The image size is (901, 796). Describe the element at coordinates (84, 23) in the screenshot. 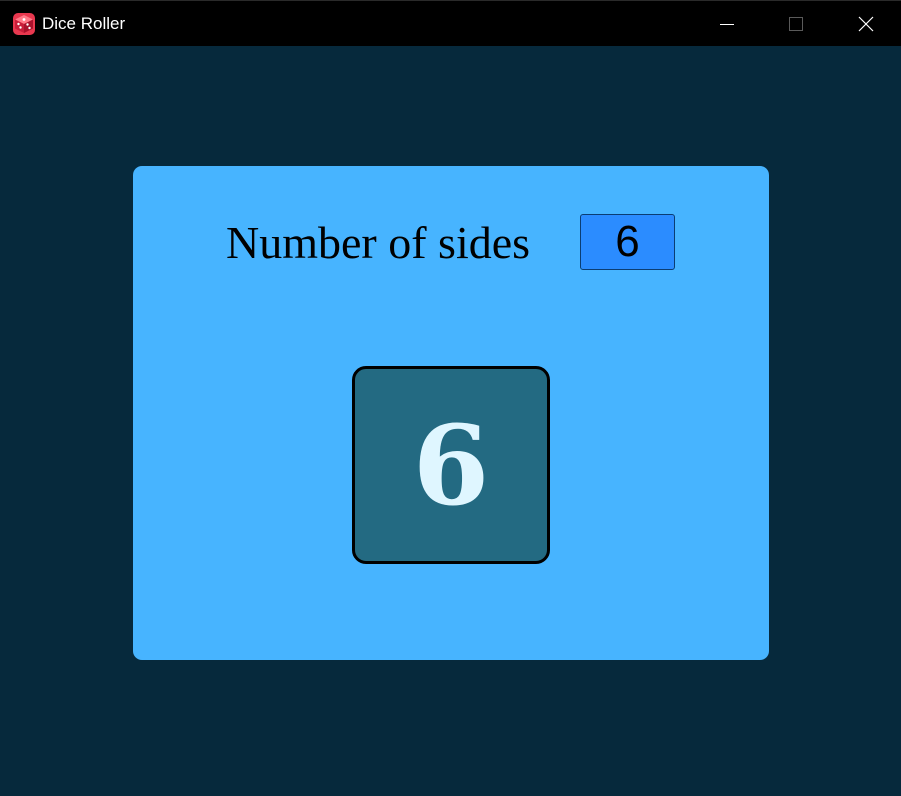

I see `window-title: Dice Roller` at that location.